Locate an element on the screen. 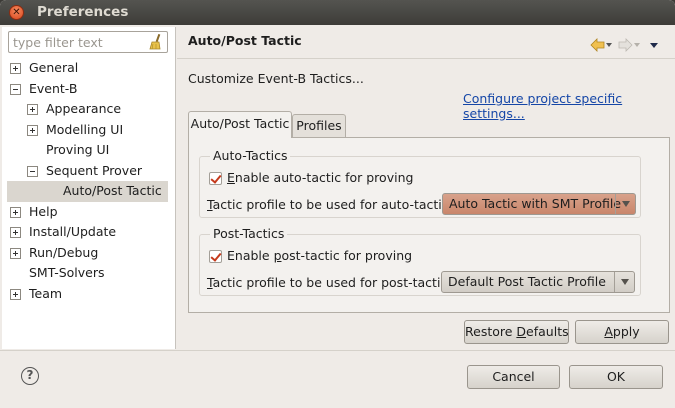 The width and height of the screenshot is (675, 408). tree-item-team: Team is located at coordinates (89, 294).